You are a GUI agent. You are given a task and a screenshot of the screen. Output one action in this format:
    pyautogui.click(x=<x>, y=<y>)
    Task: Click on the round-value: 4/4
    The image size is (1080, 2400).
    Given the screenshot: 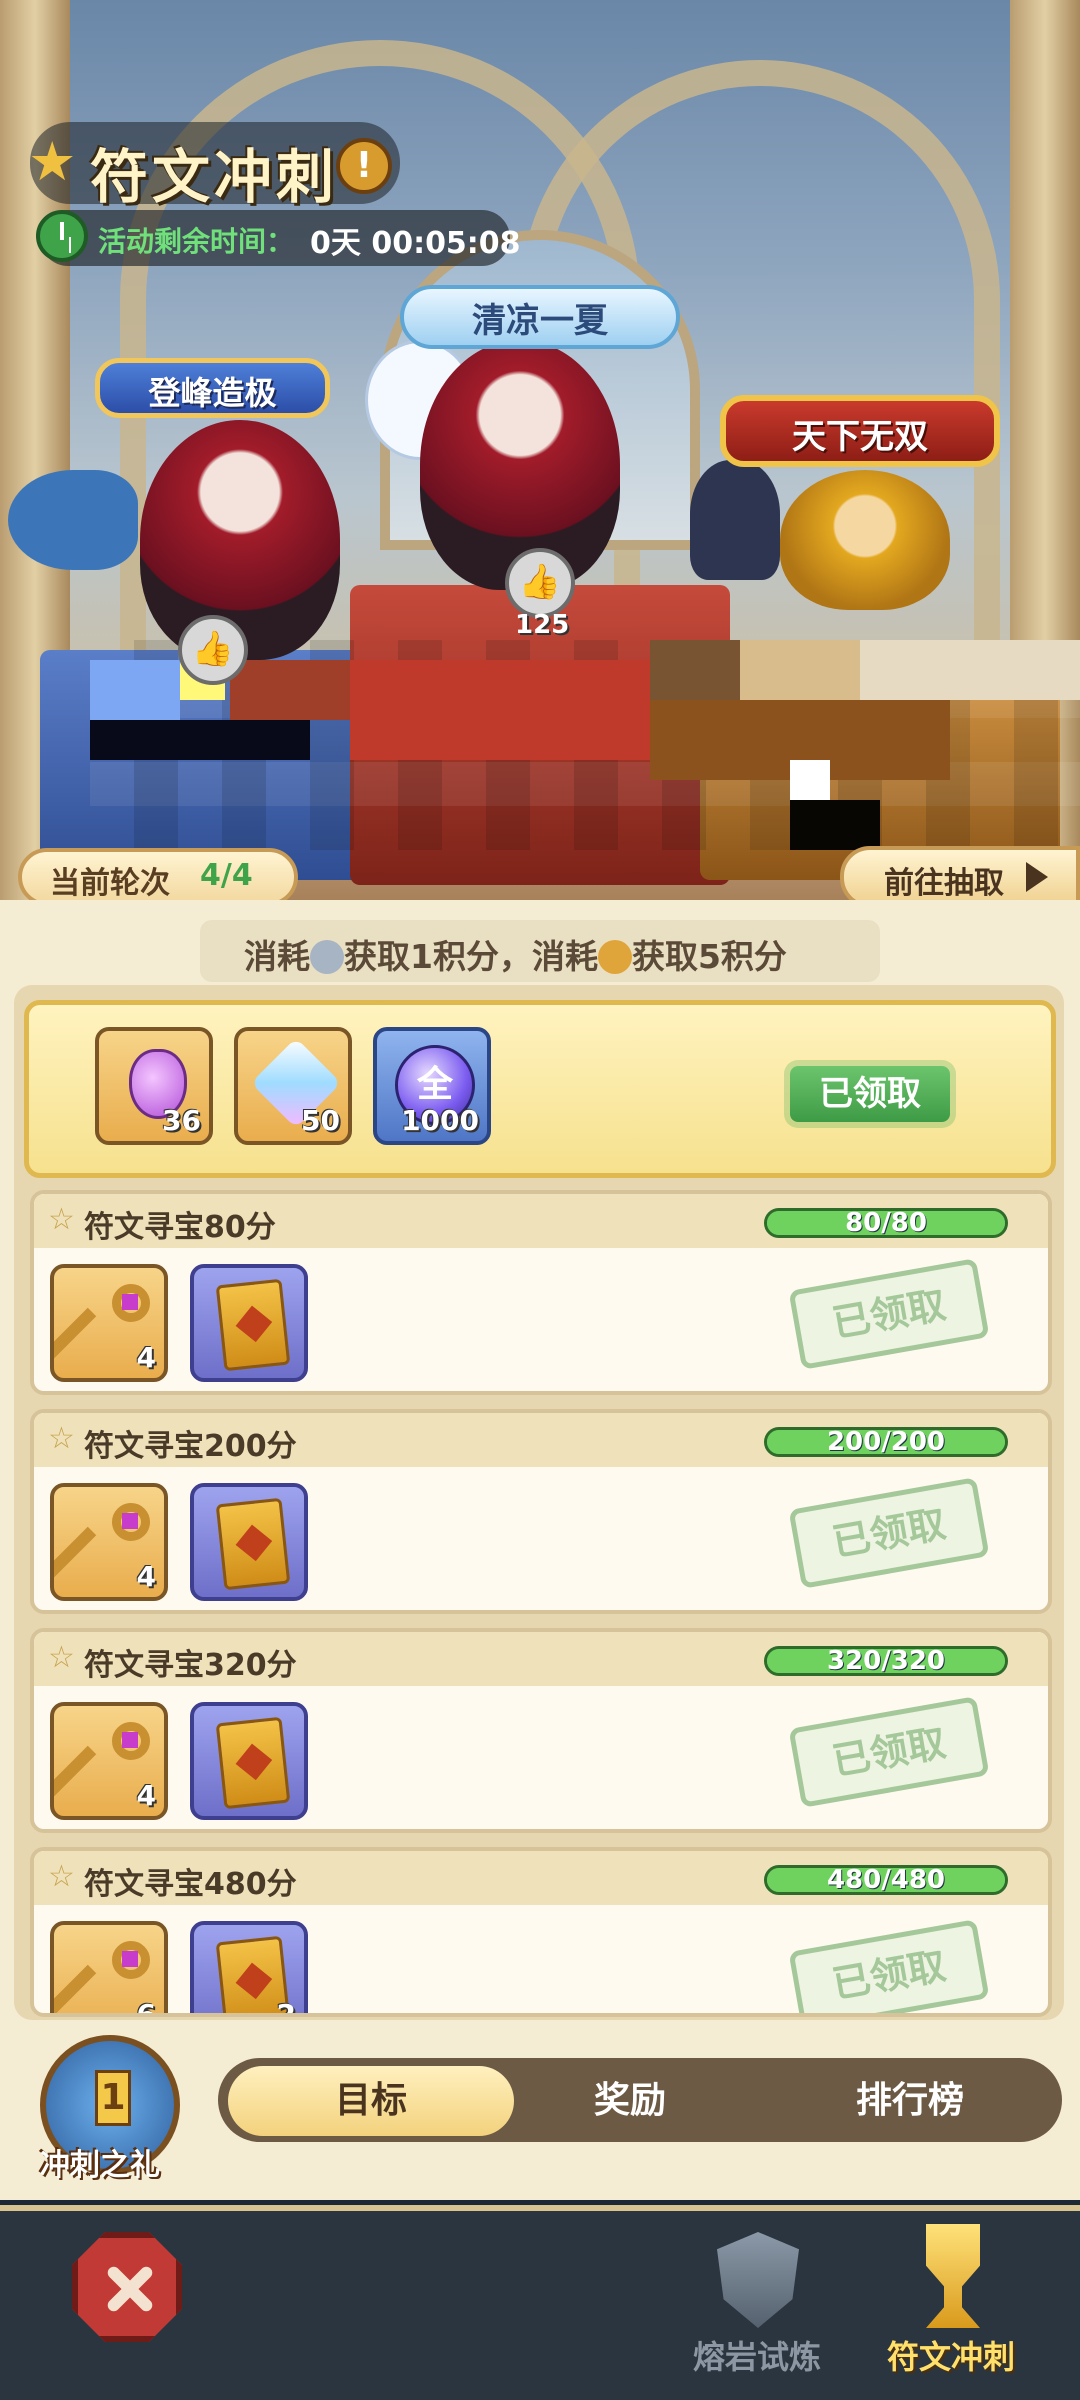 What is the action you would take?
    pyautogui.click(x=226, y=875)
    